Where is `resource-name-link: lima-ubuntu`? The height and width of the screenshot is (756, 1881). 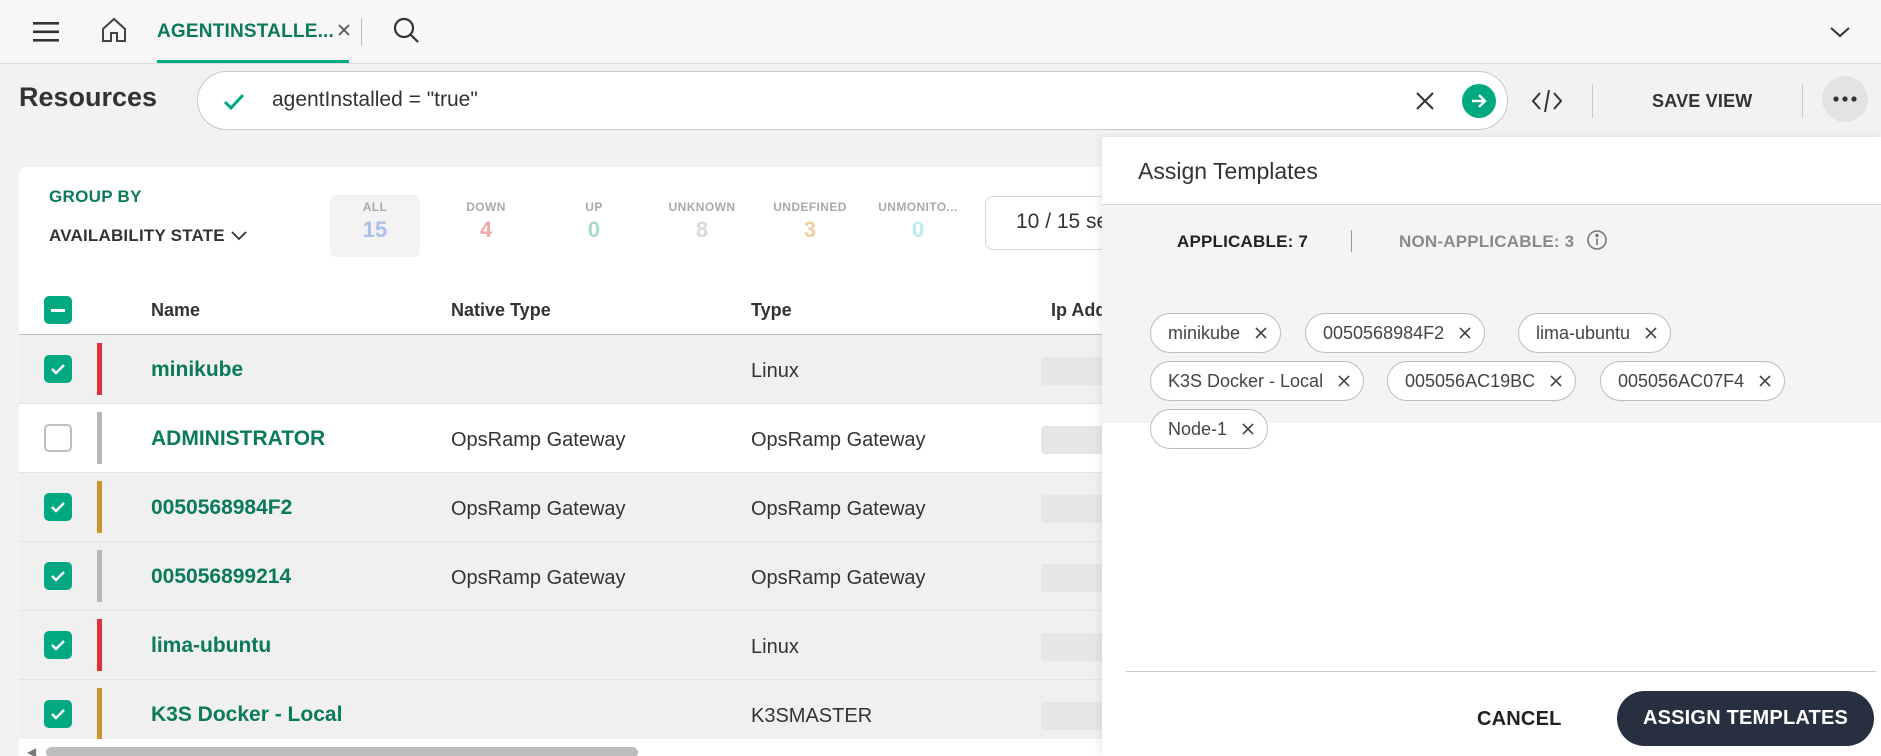
resource-name-link: lima-ubuntu is located at coordinates (211, 646).